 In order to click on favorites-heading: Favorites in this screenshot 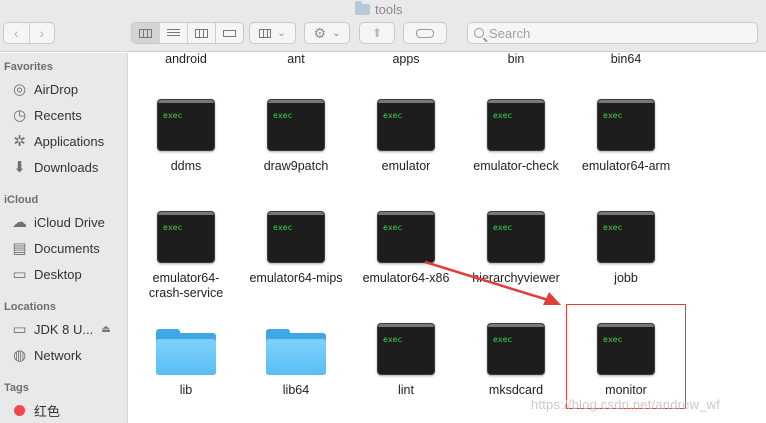, I will do `click(28, 67)`.